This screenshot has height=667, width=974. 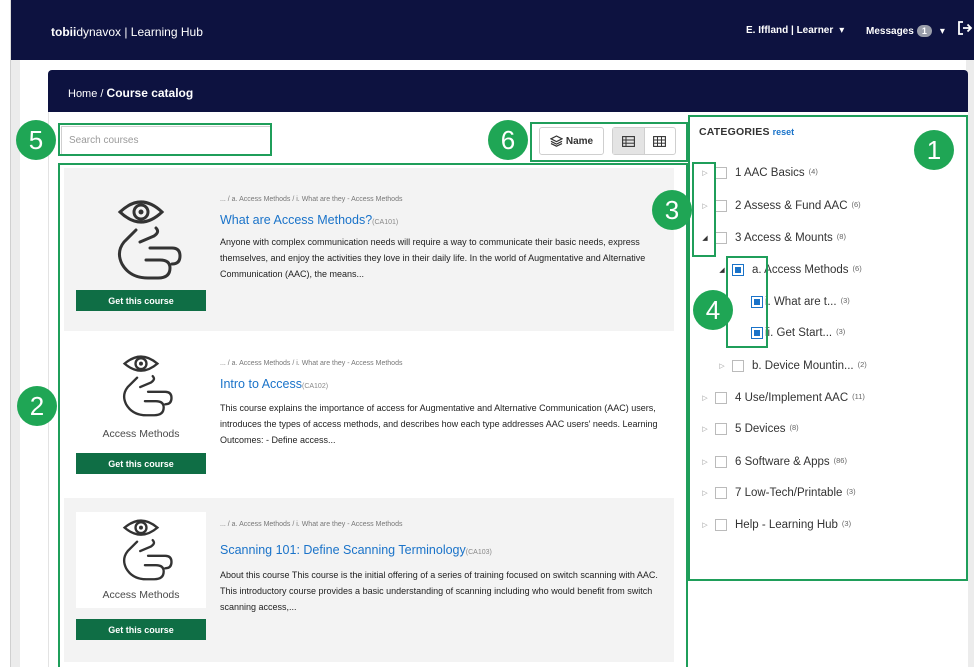 I want to click on brand-logo: tobiidynavox | Learning Hub, so click(x=127, y=32).